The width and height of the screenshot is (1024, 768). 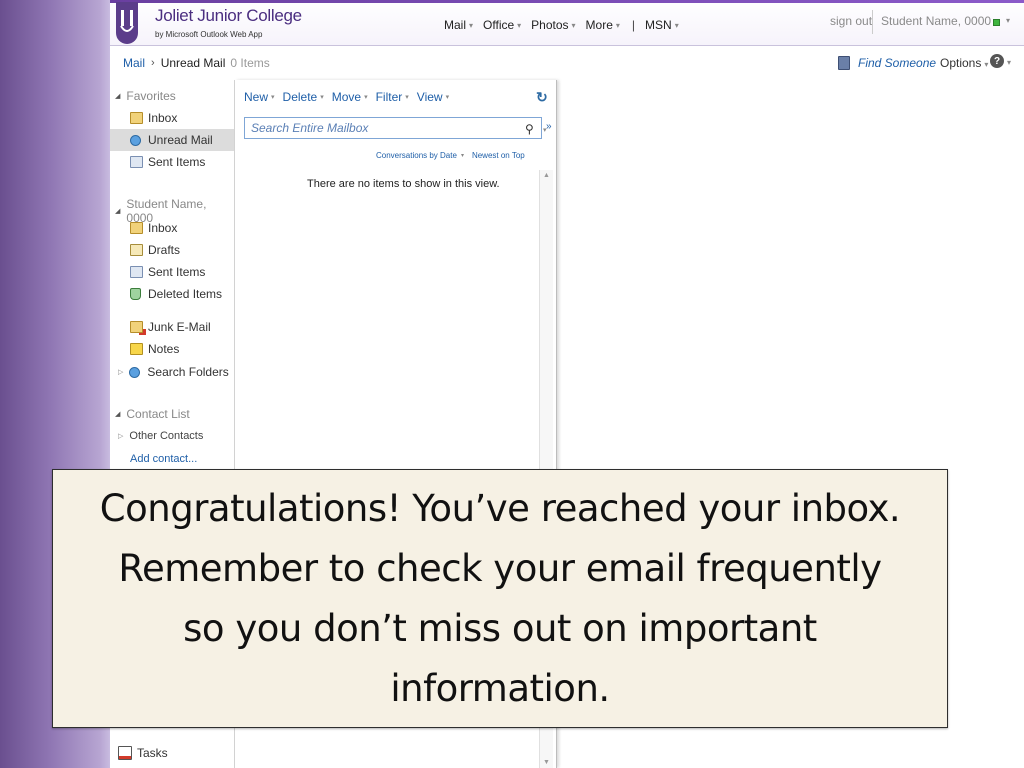 I want to click on college-name: Joliet Junior College, so click(x=228, y=16).